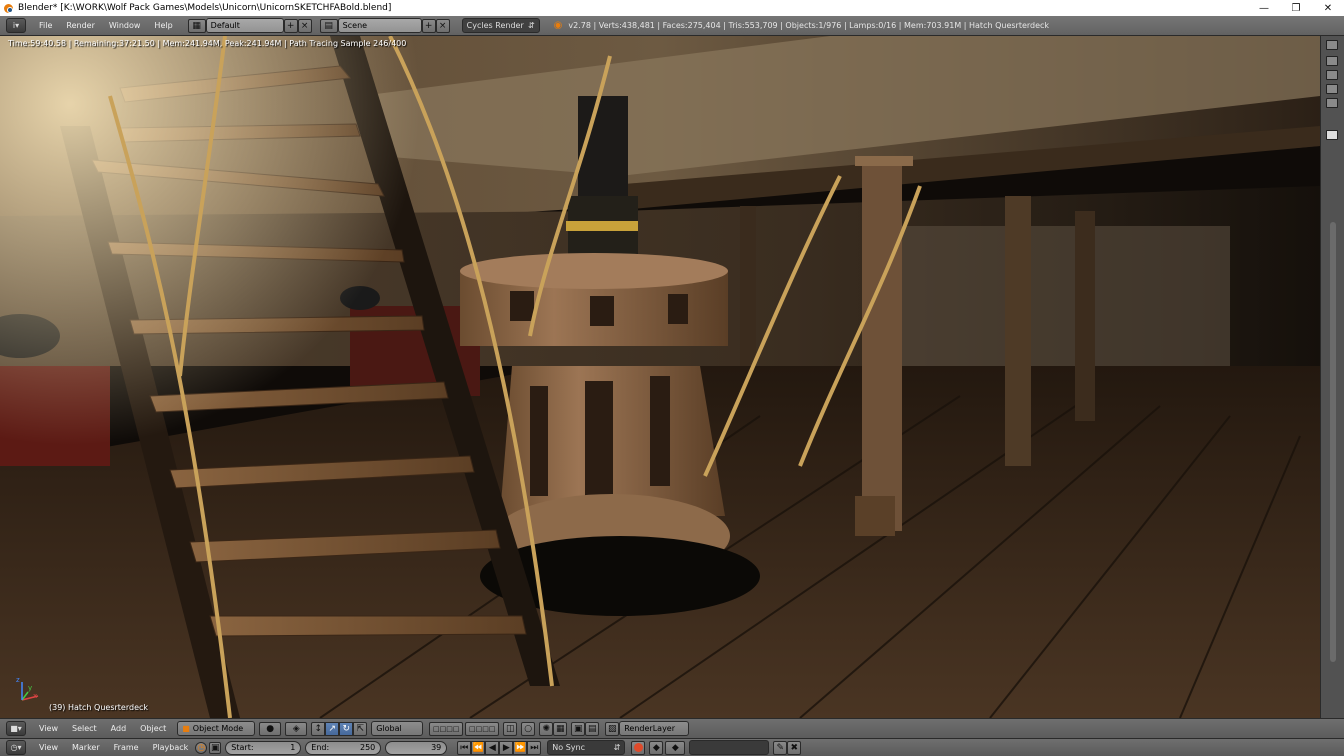  What do you see at coordinates (290, 25) in the screenshot?
I see `add-screen-button: +` at bounding box center [290, 25].